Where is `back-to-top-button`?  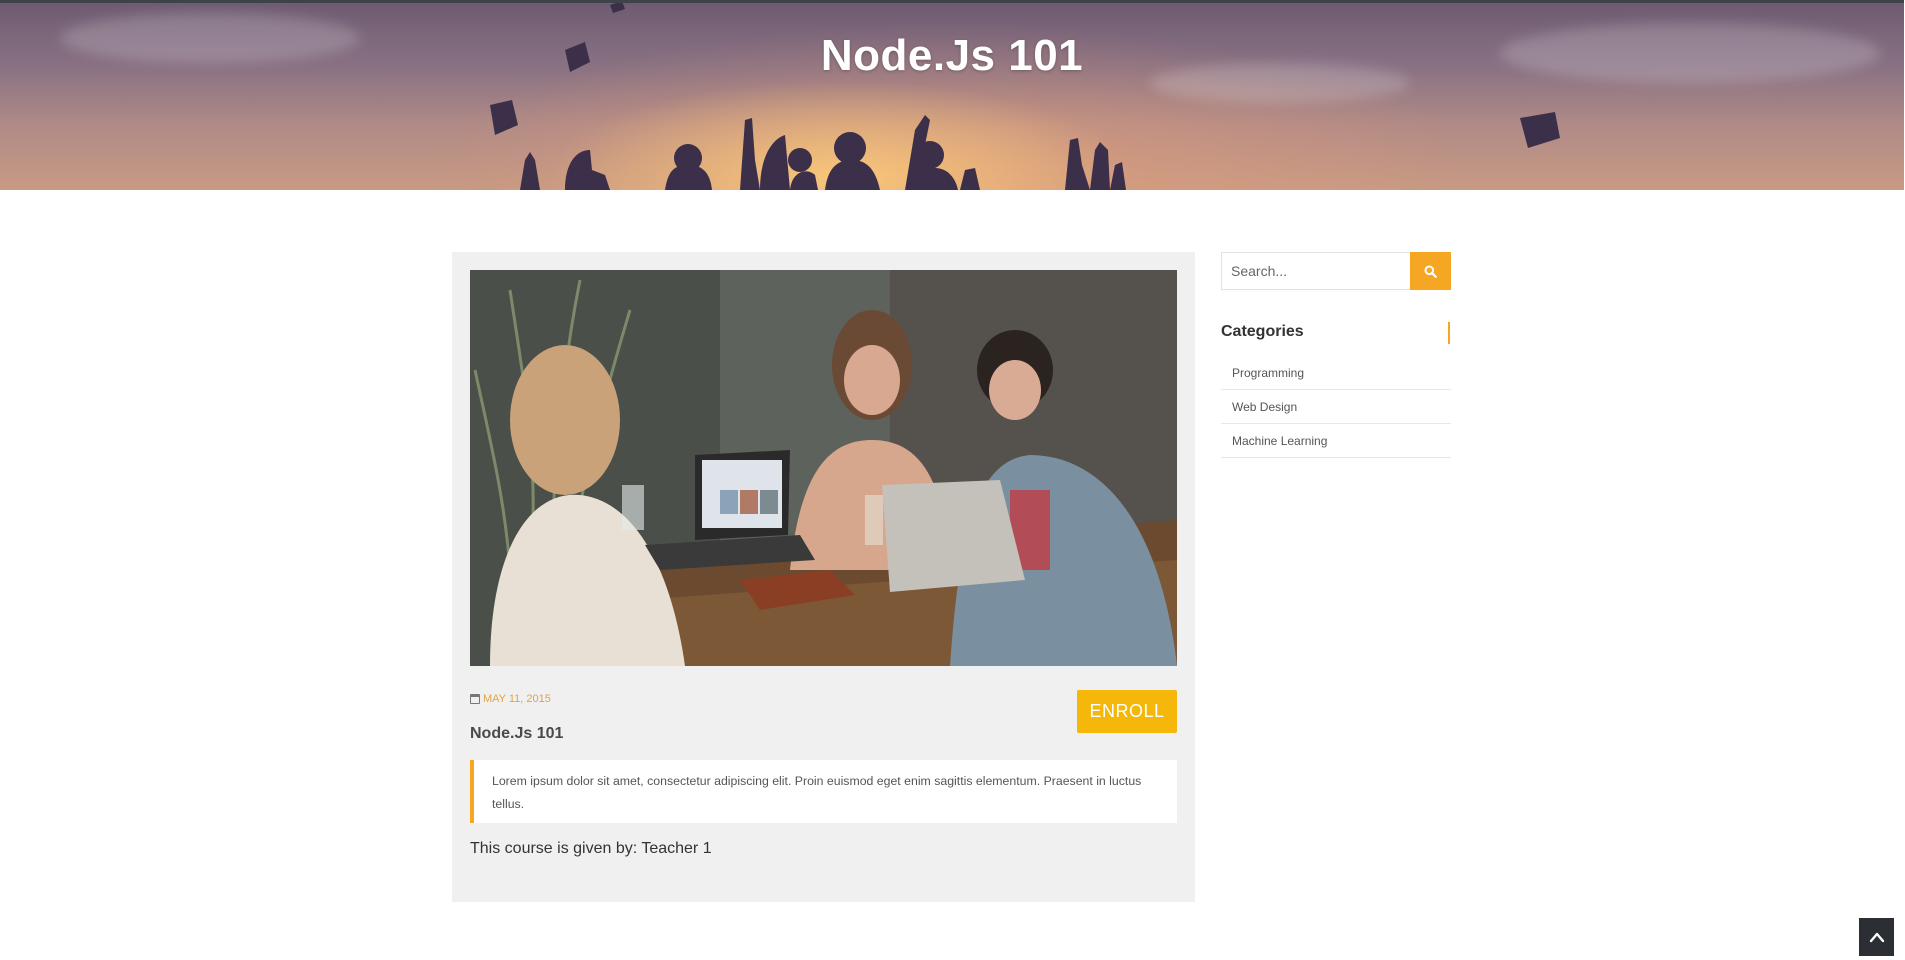
back-to-top-button is located at coordinates (1876, 937).